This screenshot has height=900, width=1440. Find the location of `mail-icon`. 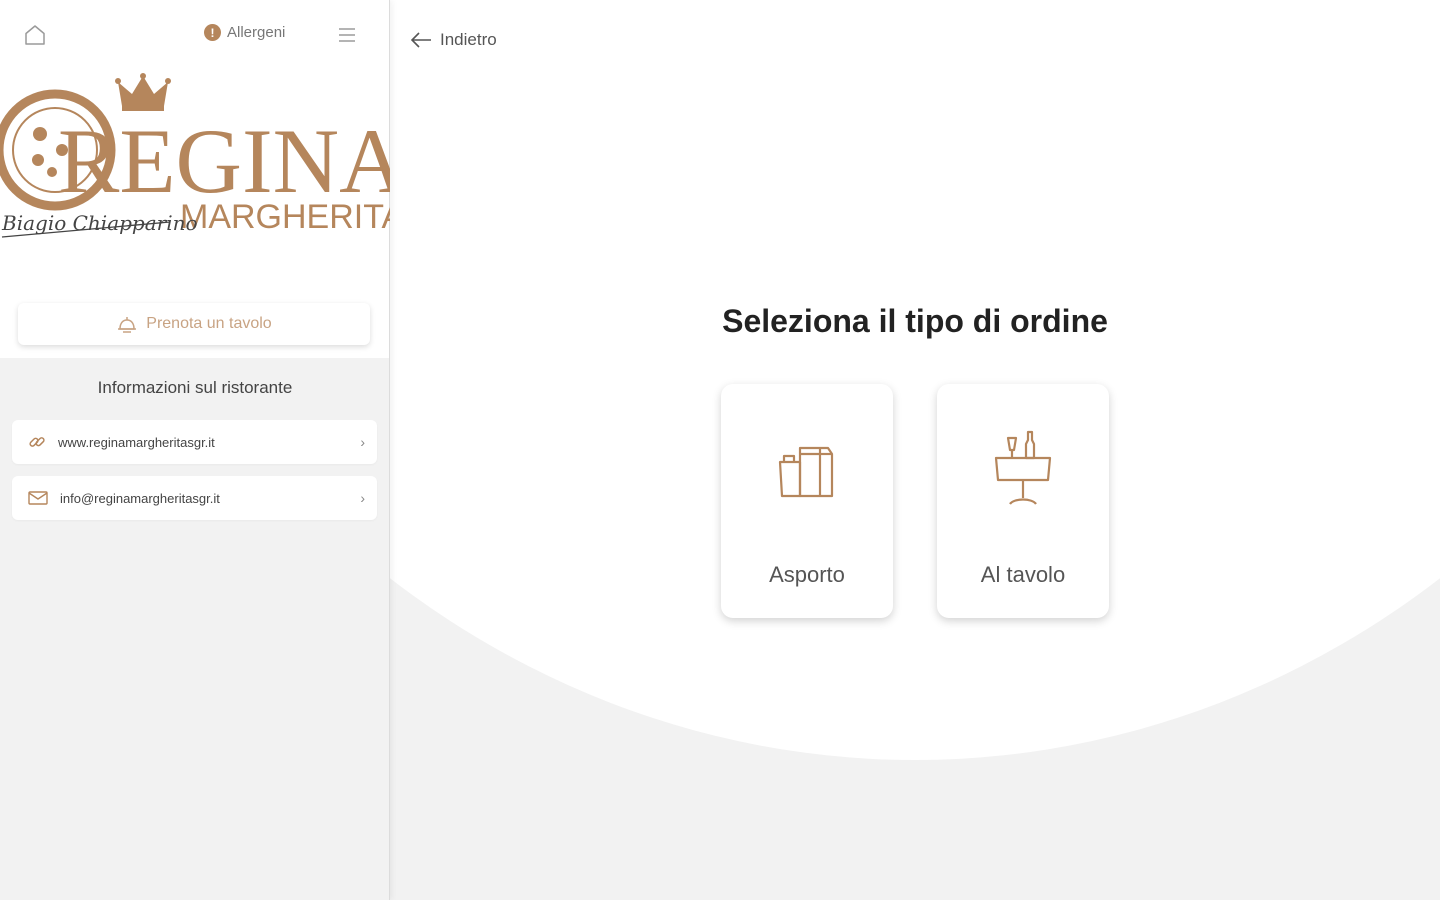

mail-icon is located at coordinates (38, 498).